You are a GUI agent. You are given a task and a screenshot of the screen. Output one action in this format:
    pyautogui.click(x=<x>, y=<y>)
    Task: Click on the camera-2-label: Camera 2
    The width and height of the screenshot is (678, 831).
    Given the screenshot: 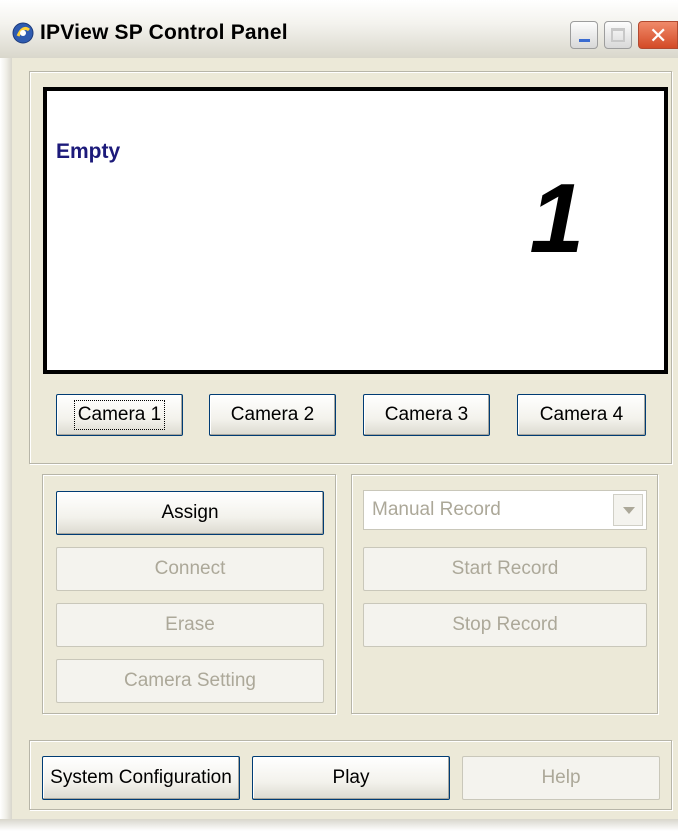 What is the action you would take?
    pyautogui.click(x=272, y=414)
    